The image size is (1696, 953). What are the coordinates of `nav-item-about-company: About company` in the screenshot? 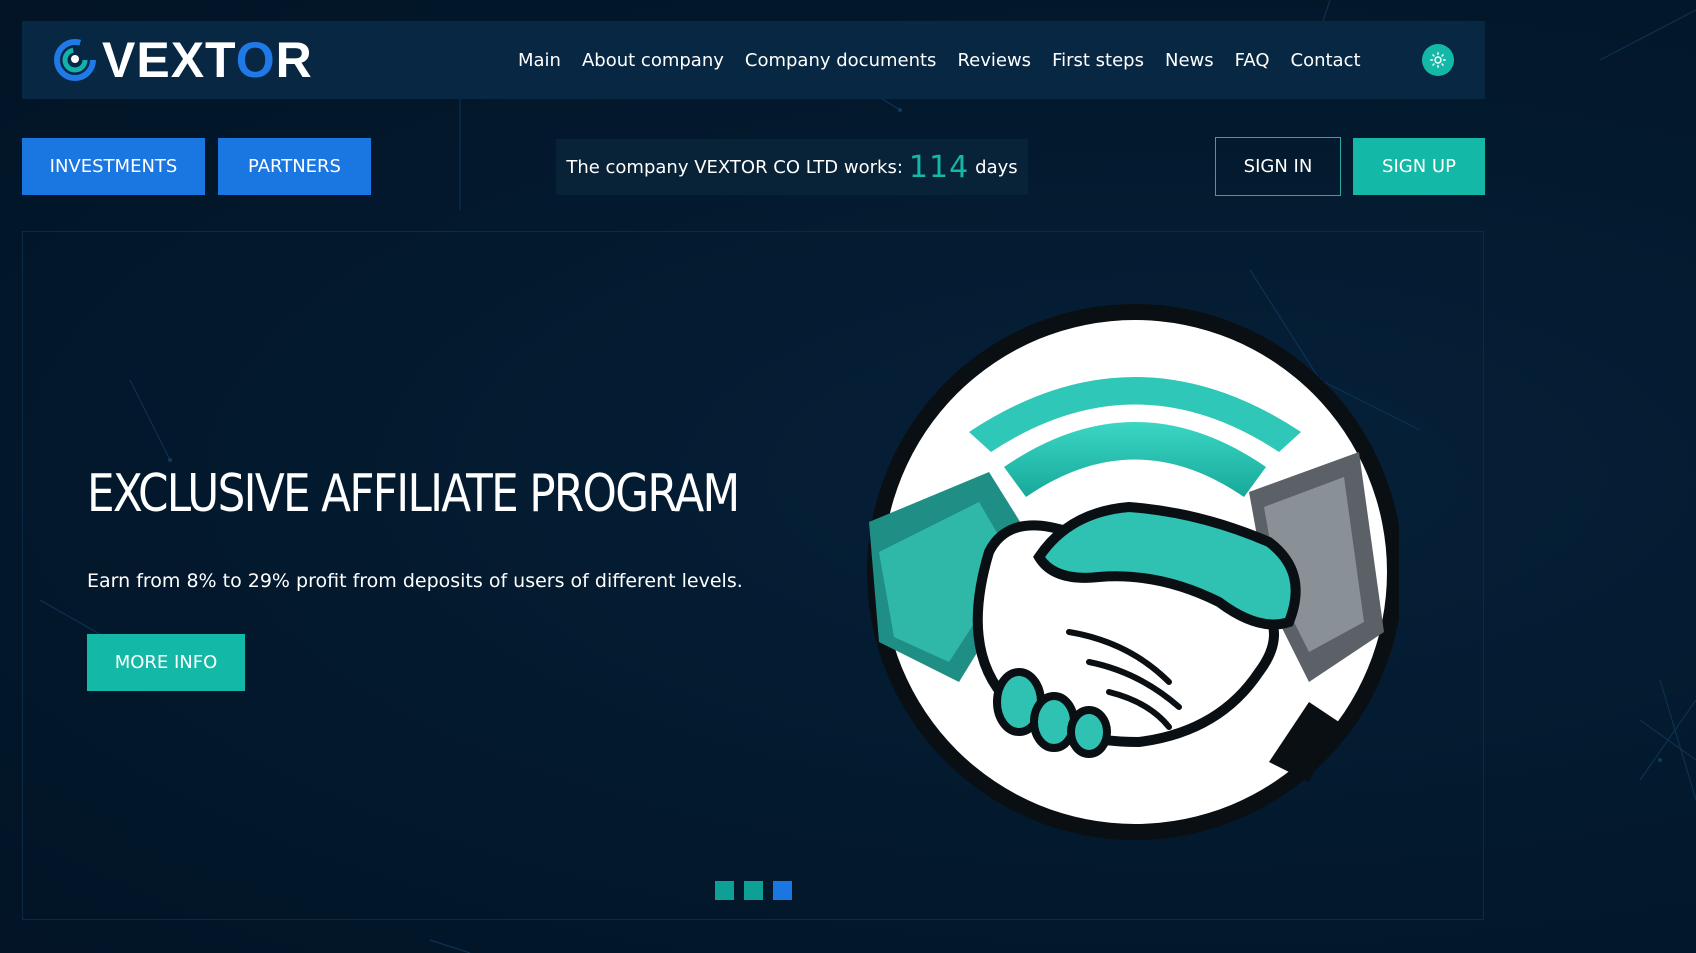 It's located at (653, 60).